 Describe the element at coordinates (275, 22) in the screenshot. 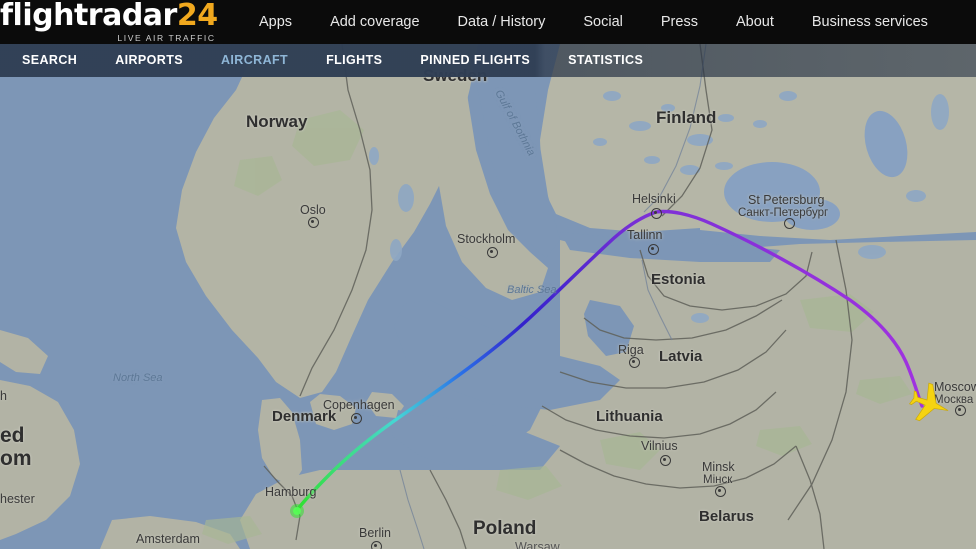

I see `nav-apps: Apps` at that location.